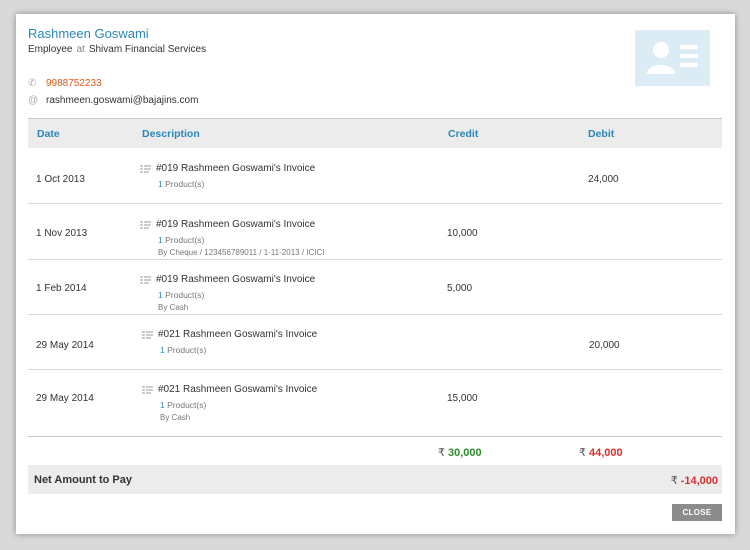 Image resolution: width=750 pixels, height=550 pixels. I want to click on ledger-table-header: Date Description Credit Debit, so click(375, 133).